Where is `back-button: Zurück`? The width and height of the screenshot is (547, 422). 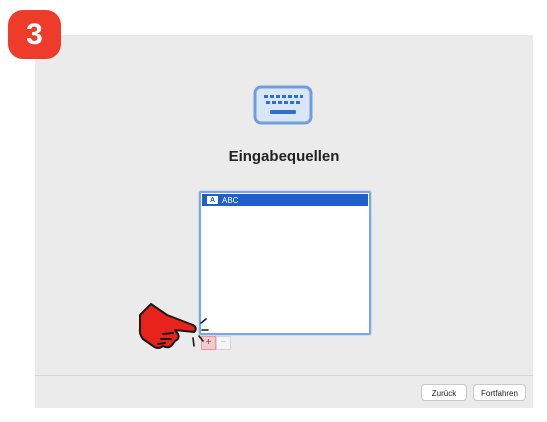
back-button: Zurück is located at coordinates (444, 392).